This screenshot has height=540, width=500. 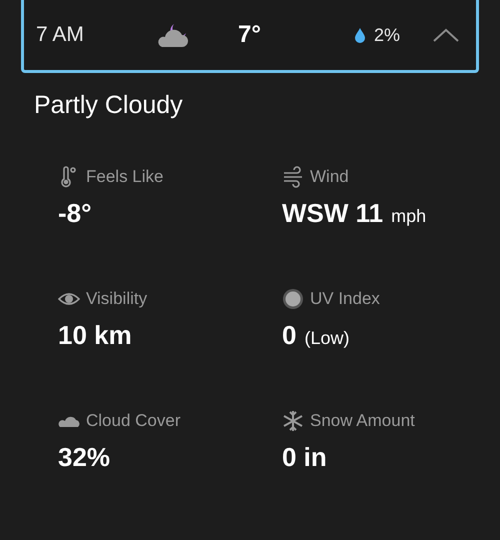 What do you see at coordinates (293, 299) in the screenshot?
I see `uv-icon` at bounding box center [293, 299].